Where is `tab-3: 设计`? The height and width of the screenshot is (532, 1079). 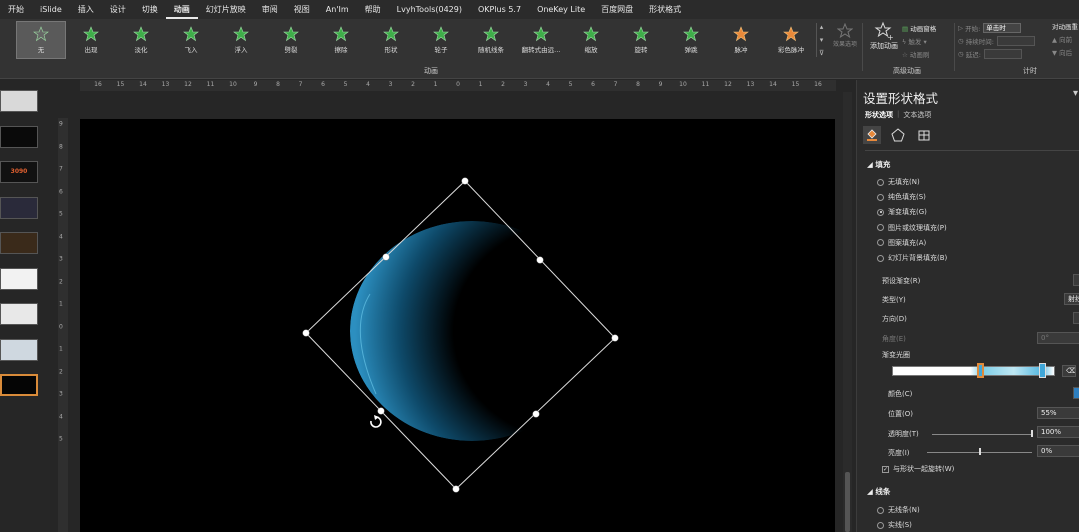 tab-3: 设计 is located at coordinates (118, 9).